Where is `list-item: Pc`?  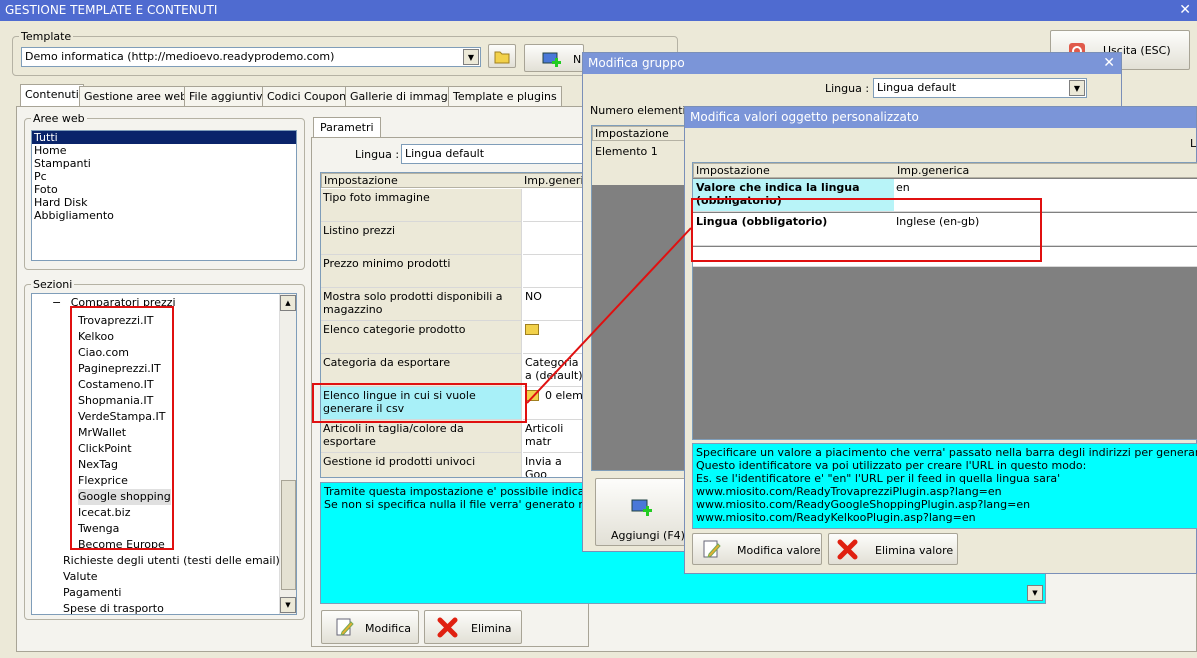 list-item: Pc is located at coordinates (164, 176).